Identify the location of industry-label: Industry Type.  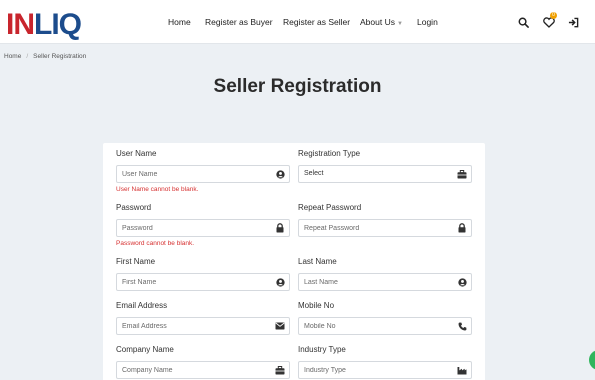
(322, 349).